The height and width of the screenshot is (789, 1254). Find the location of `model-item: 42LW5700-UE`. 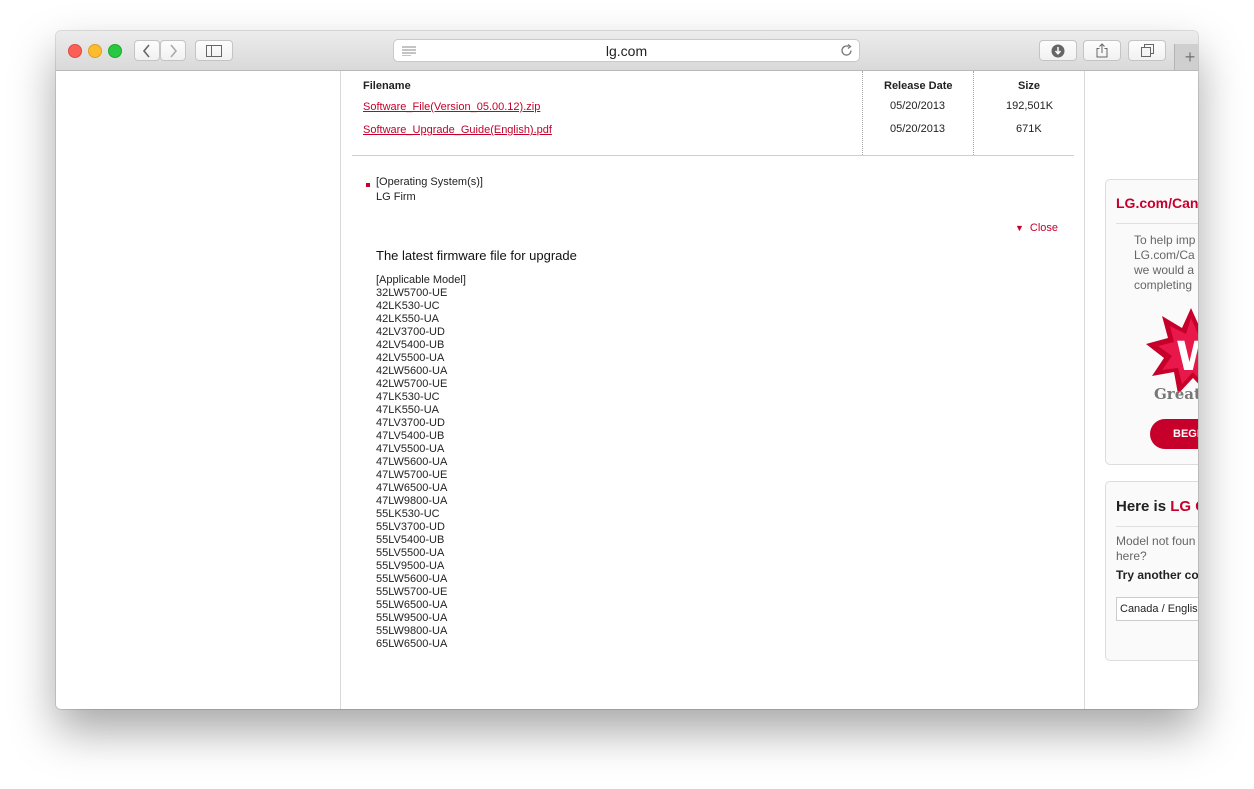

model-item: 42LW5700-UE is located at coordinates (412, 384).